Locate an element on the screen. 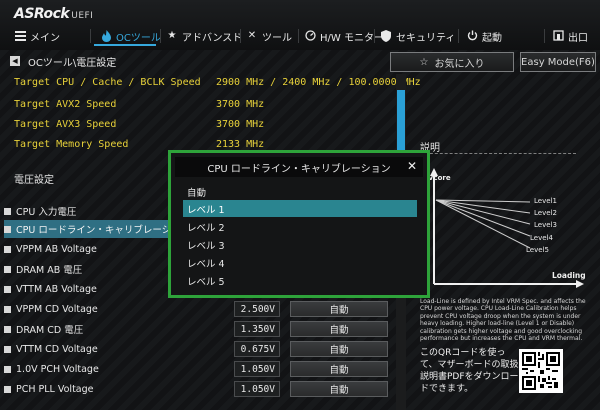 The width and height of the screenshot is (600, 410). setting-label: VTTM AB Voltage is located at coordinates (56, 289).